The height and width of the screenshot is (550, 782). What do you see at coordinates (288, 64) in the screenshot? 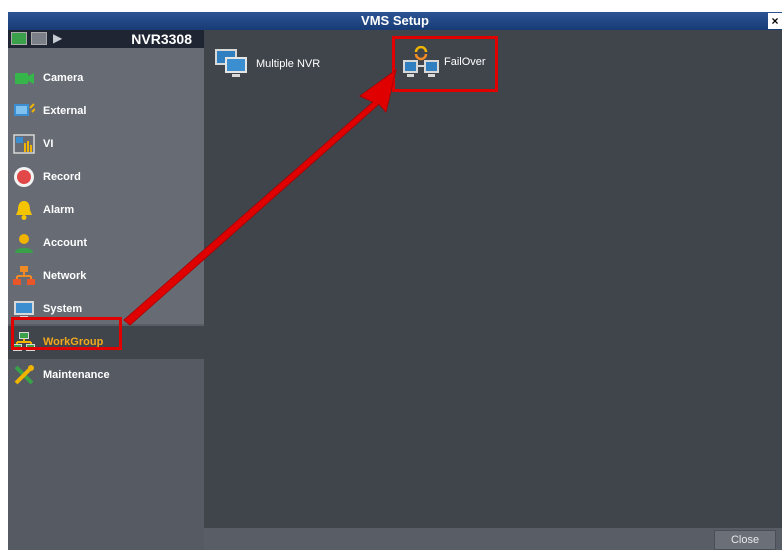
I see `tile-label: Multiple NVR` at bounding box center [288, 64].